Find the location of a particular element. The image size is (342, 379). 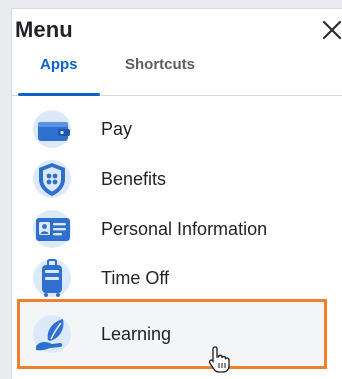

shield-icon is located at coordinates (52, 179).